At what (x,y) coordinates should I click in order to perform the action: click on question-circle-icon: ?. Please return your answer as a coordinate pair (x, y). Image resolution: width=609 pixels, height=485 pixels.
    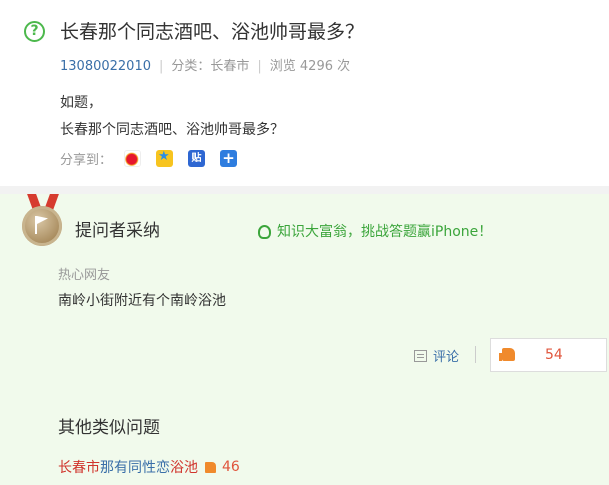
    Looking at the image, I should click on (34, 31).